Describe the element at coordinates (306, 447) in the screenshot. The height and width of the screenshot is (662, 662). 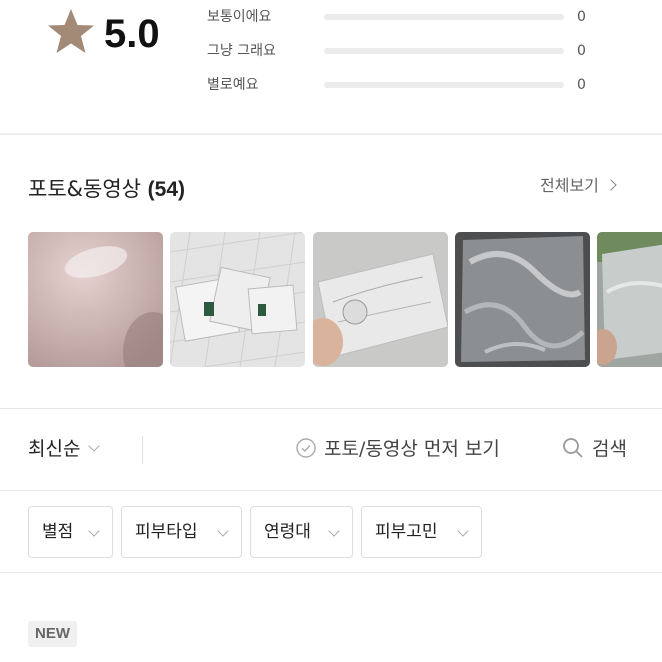
I see `check-circle-icon` at that location.